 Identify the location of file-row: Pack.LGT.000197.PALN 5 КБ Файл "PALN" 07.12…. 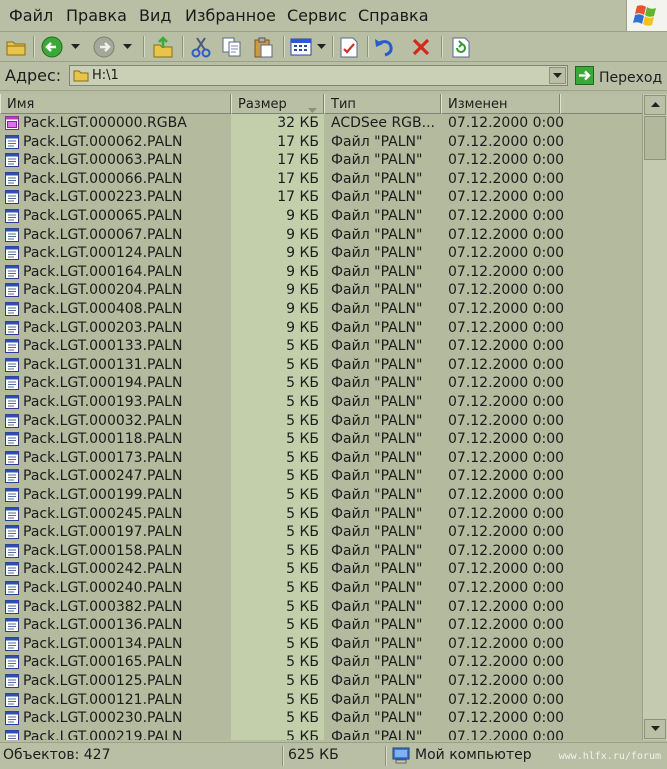
(321, 532).